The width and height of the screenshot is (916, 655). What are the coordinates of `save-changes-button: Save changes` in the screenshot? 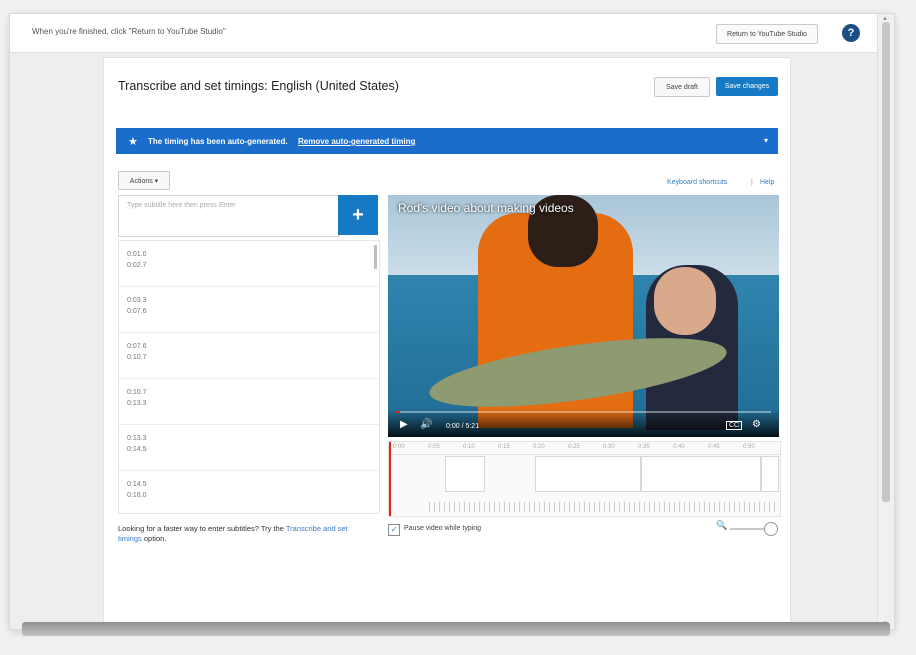 It's located at (747, 86).